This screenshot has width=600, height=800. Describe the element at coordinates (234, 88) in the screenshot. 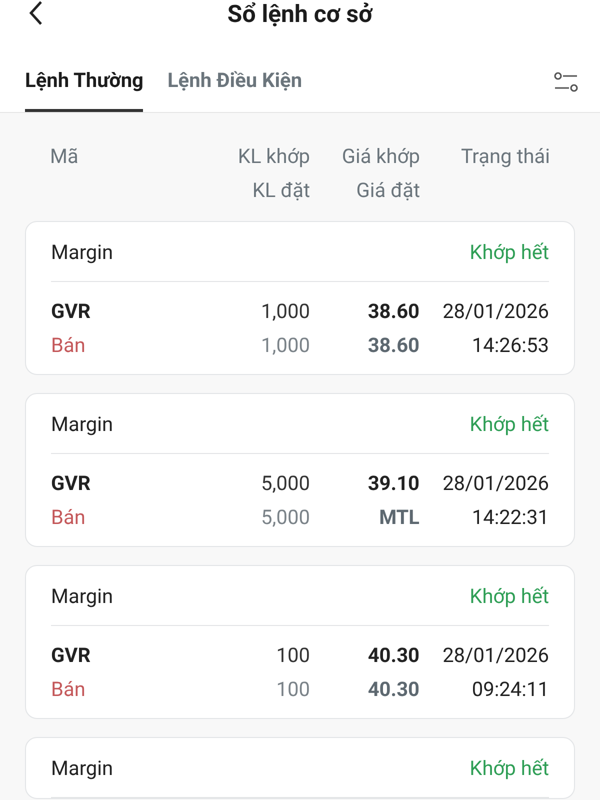

I see `tab: Lệnh Điều Kiện` at that location.